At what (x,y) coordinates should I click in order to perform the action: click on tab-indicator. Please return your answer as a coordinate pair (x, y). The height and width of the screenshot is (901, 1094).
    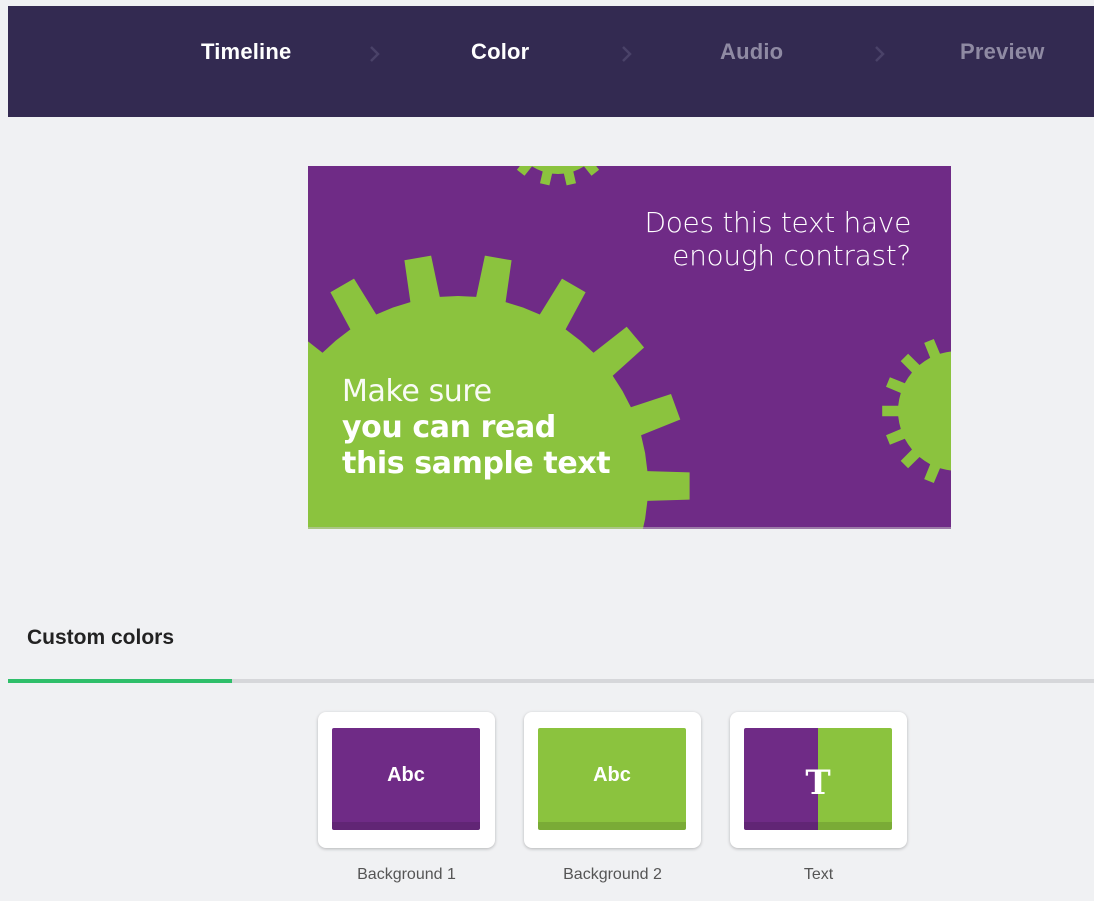
    Looking at the image, I should click on (120, 681).